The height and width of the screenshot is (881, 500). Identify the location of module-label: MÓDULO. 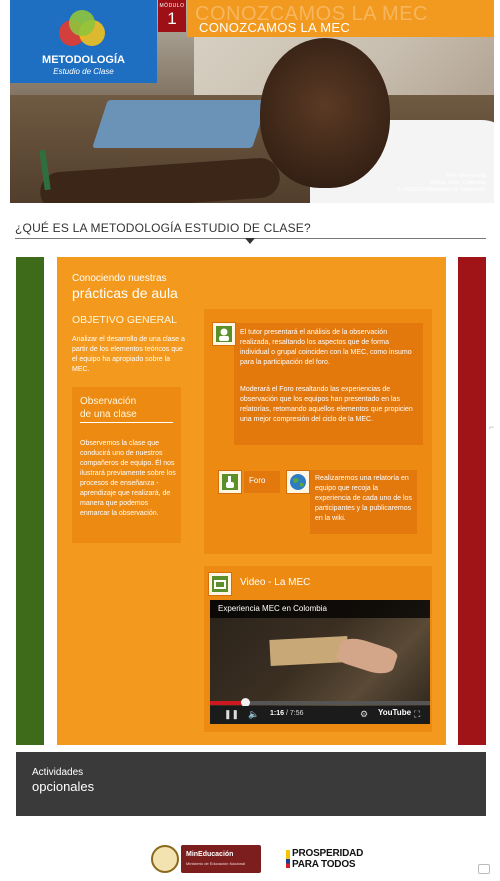
(172, 6).